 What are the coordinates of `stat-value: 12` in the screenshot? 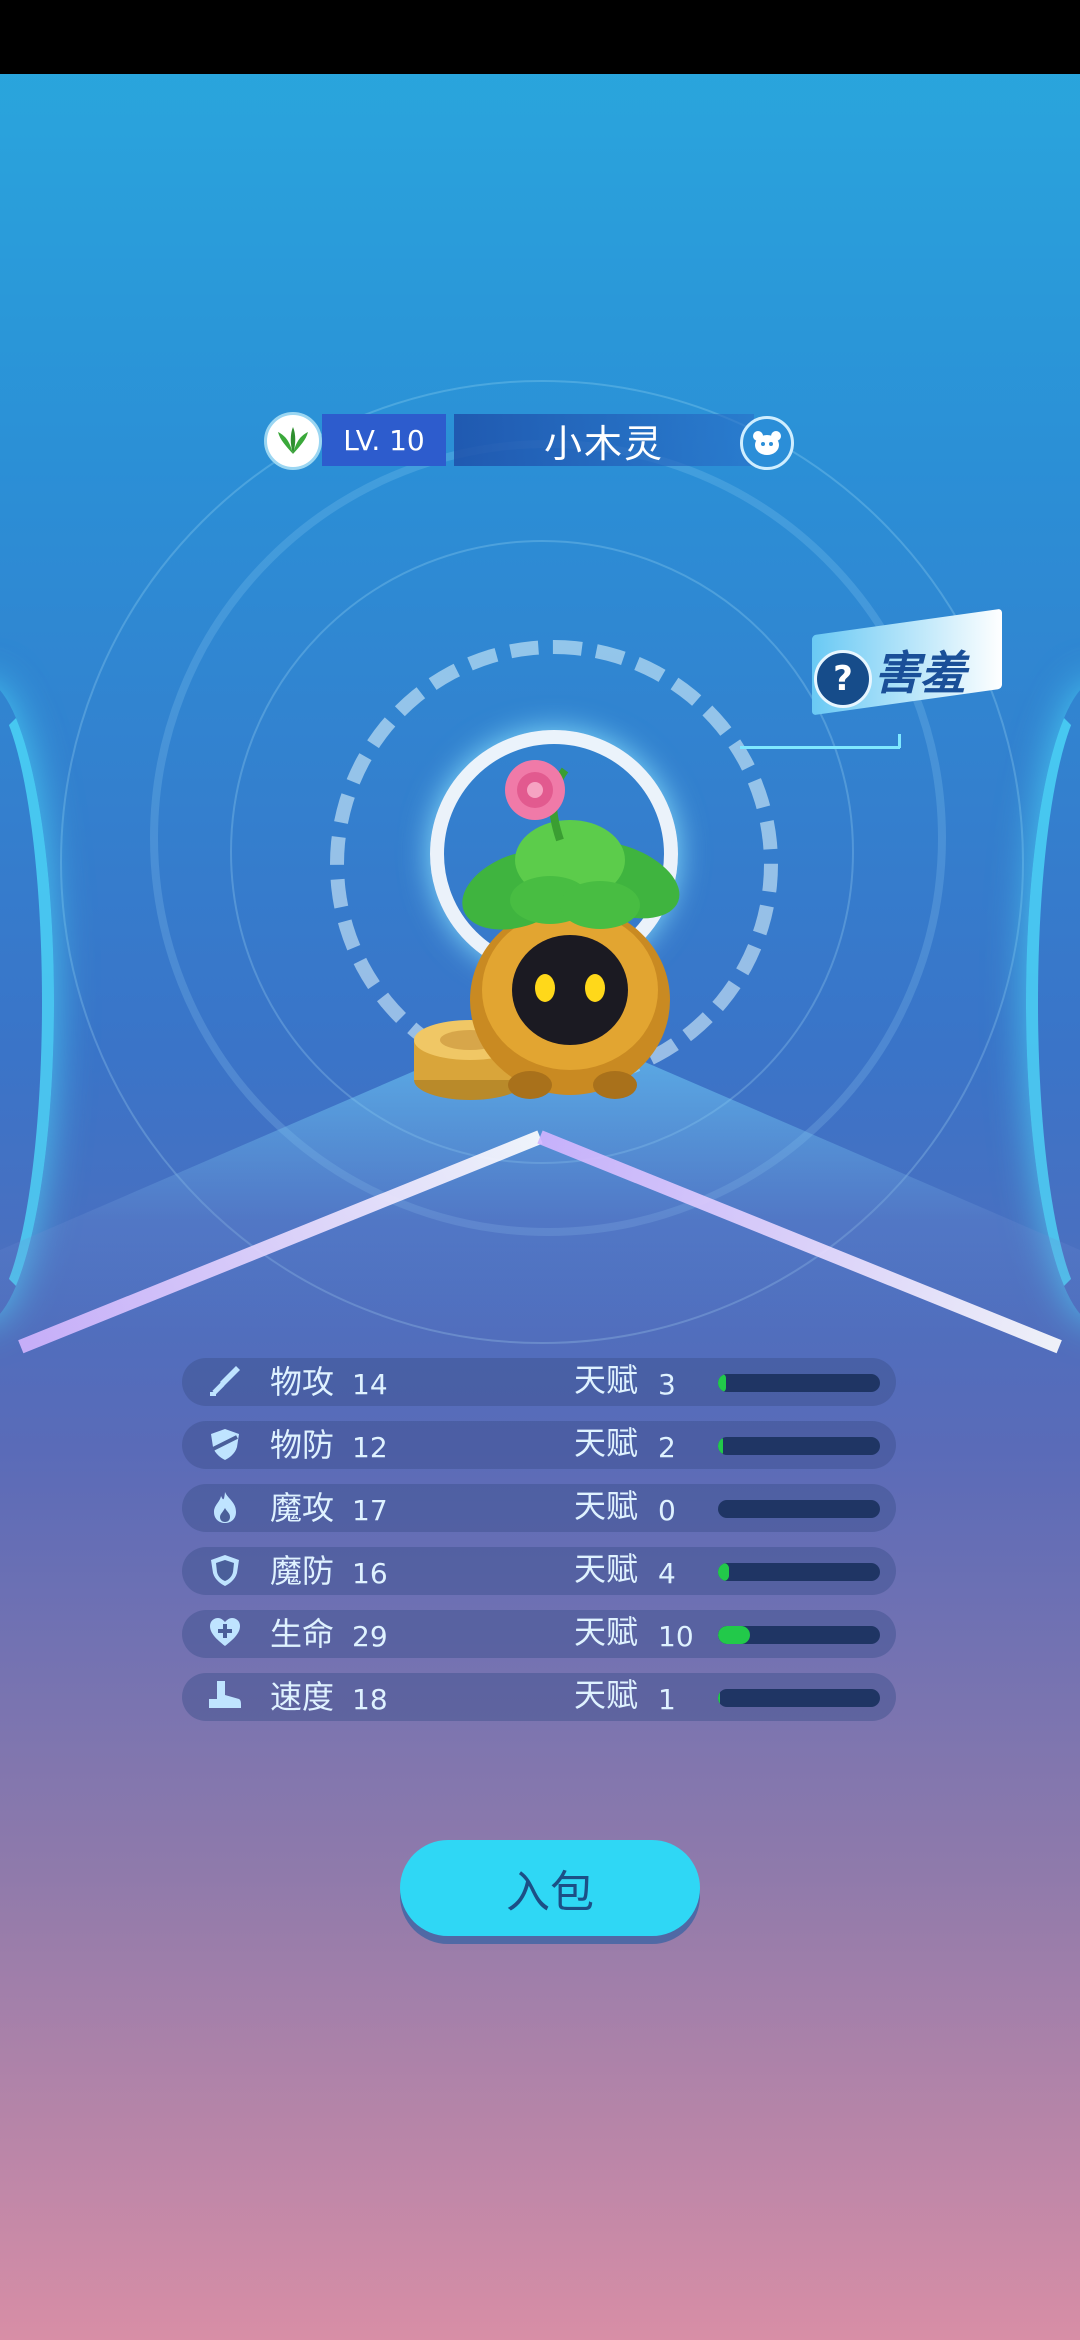 It's located at (370, 1447).